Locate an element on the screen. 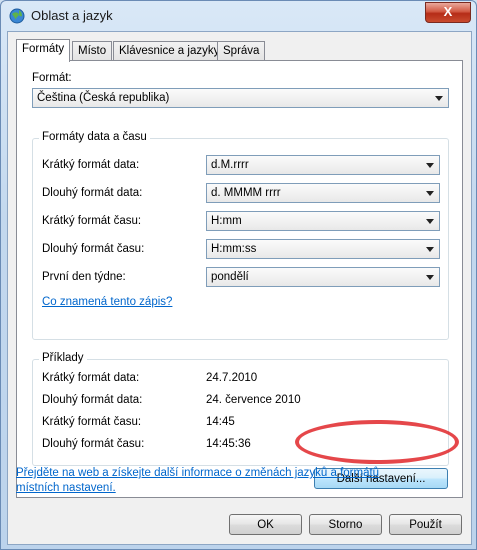  first-day-label: První den týdne: is located at coordinates (84, 277).